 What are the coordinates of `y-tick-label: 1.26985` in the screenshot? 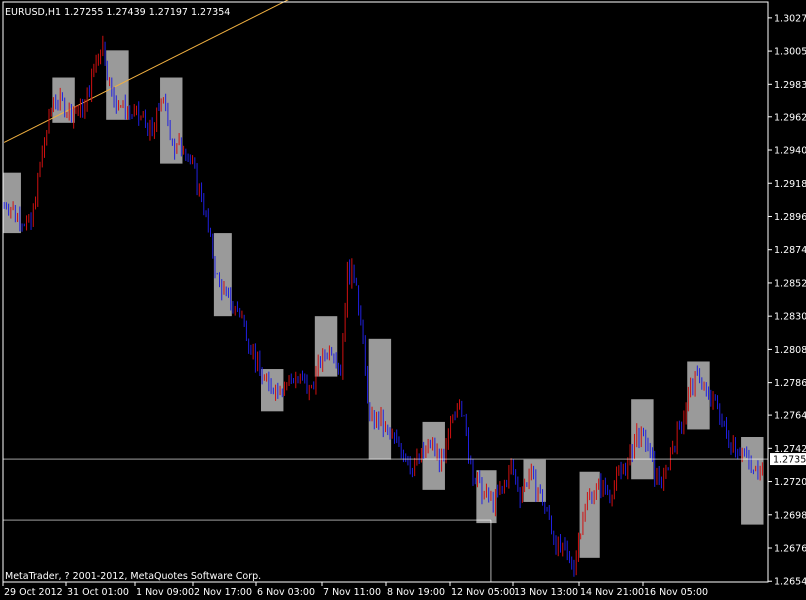 It's located at (790, 515).